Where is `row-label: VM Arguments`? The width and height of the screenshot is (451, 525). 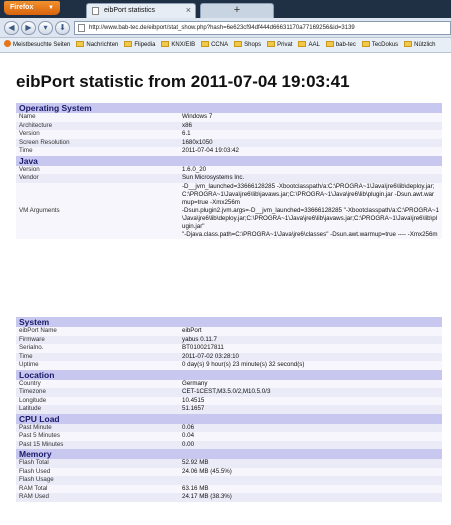
row-label: VM Arguments is located at coordinates (97, 210).